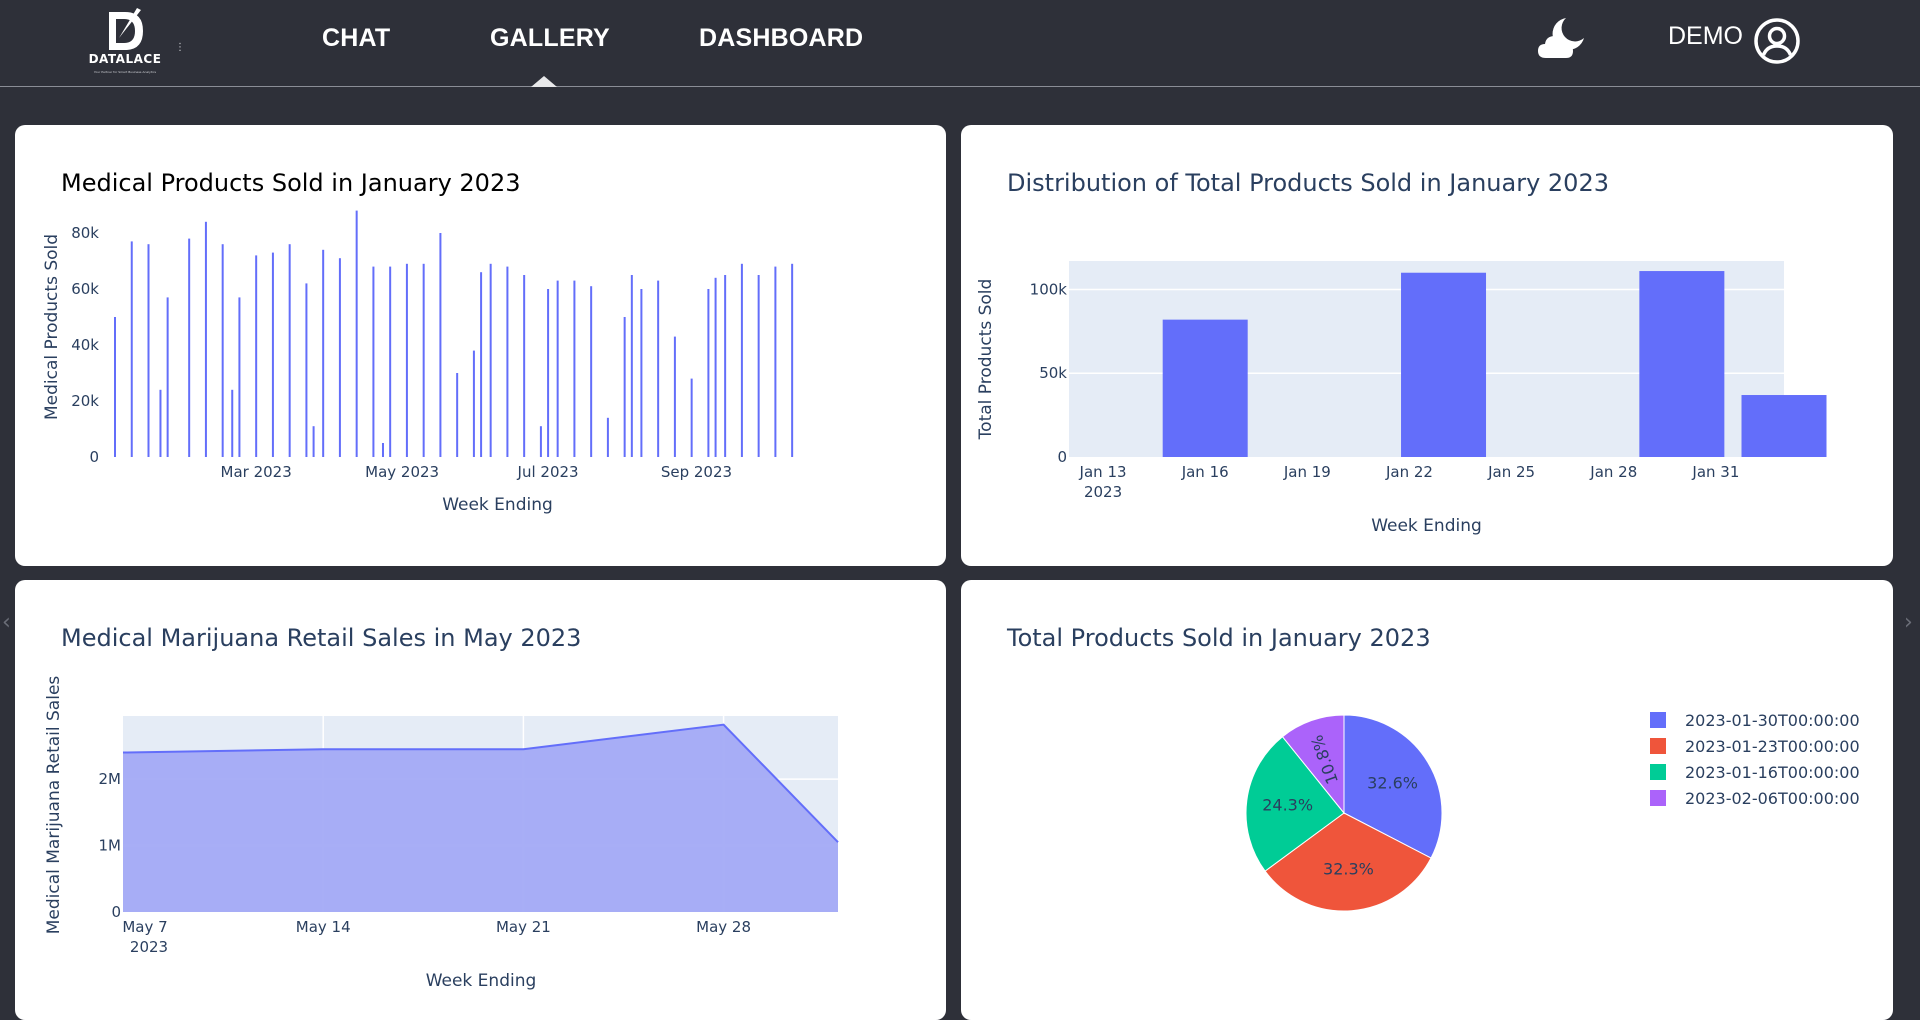 This screenshot has width=1920, height=1020. Describe the element at coordinates (144, 927) in the screenshot. I see `x-tick-label: May 7` at that location.